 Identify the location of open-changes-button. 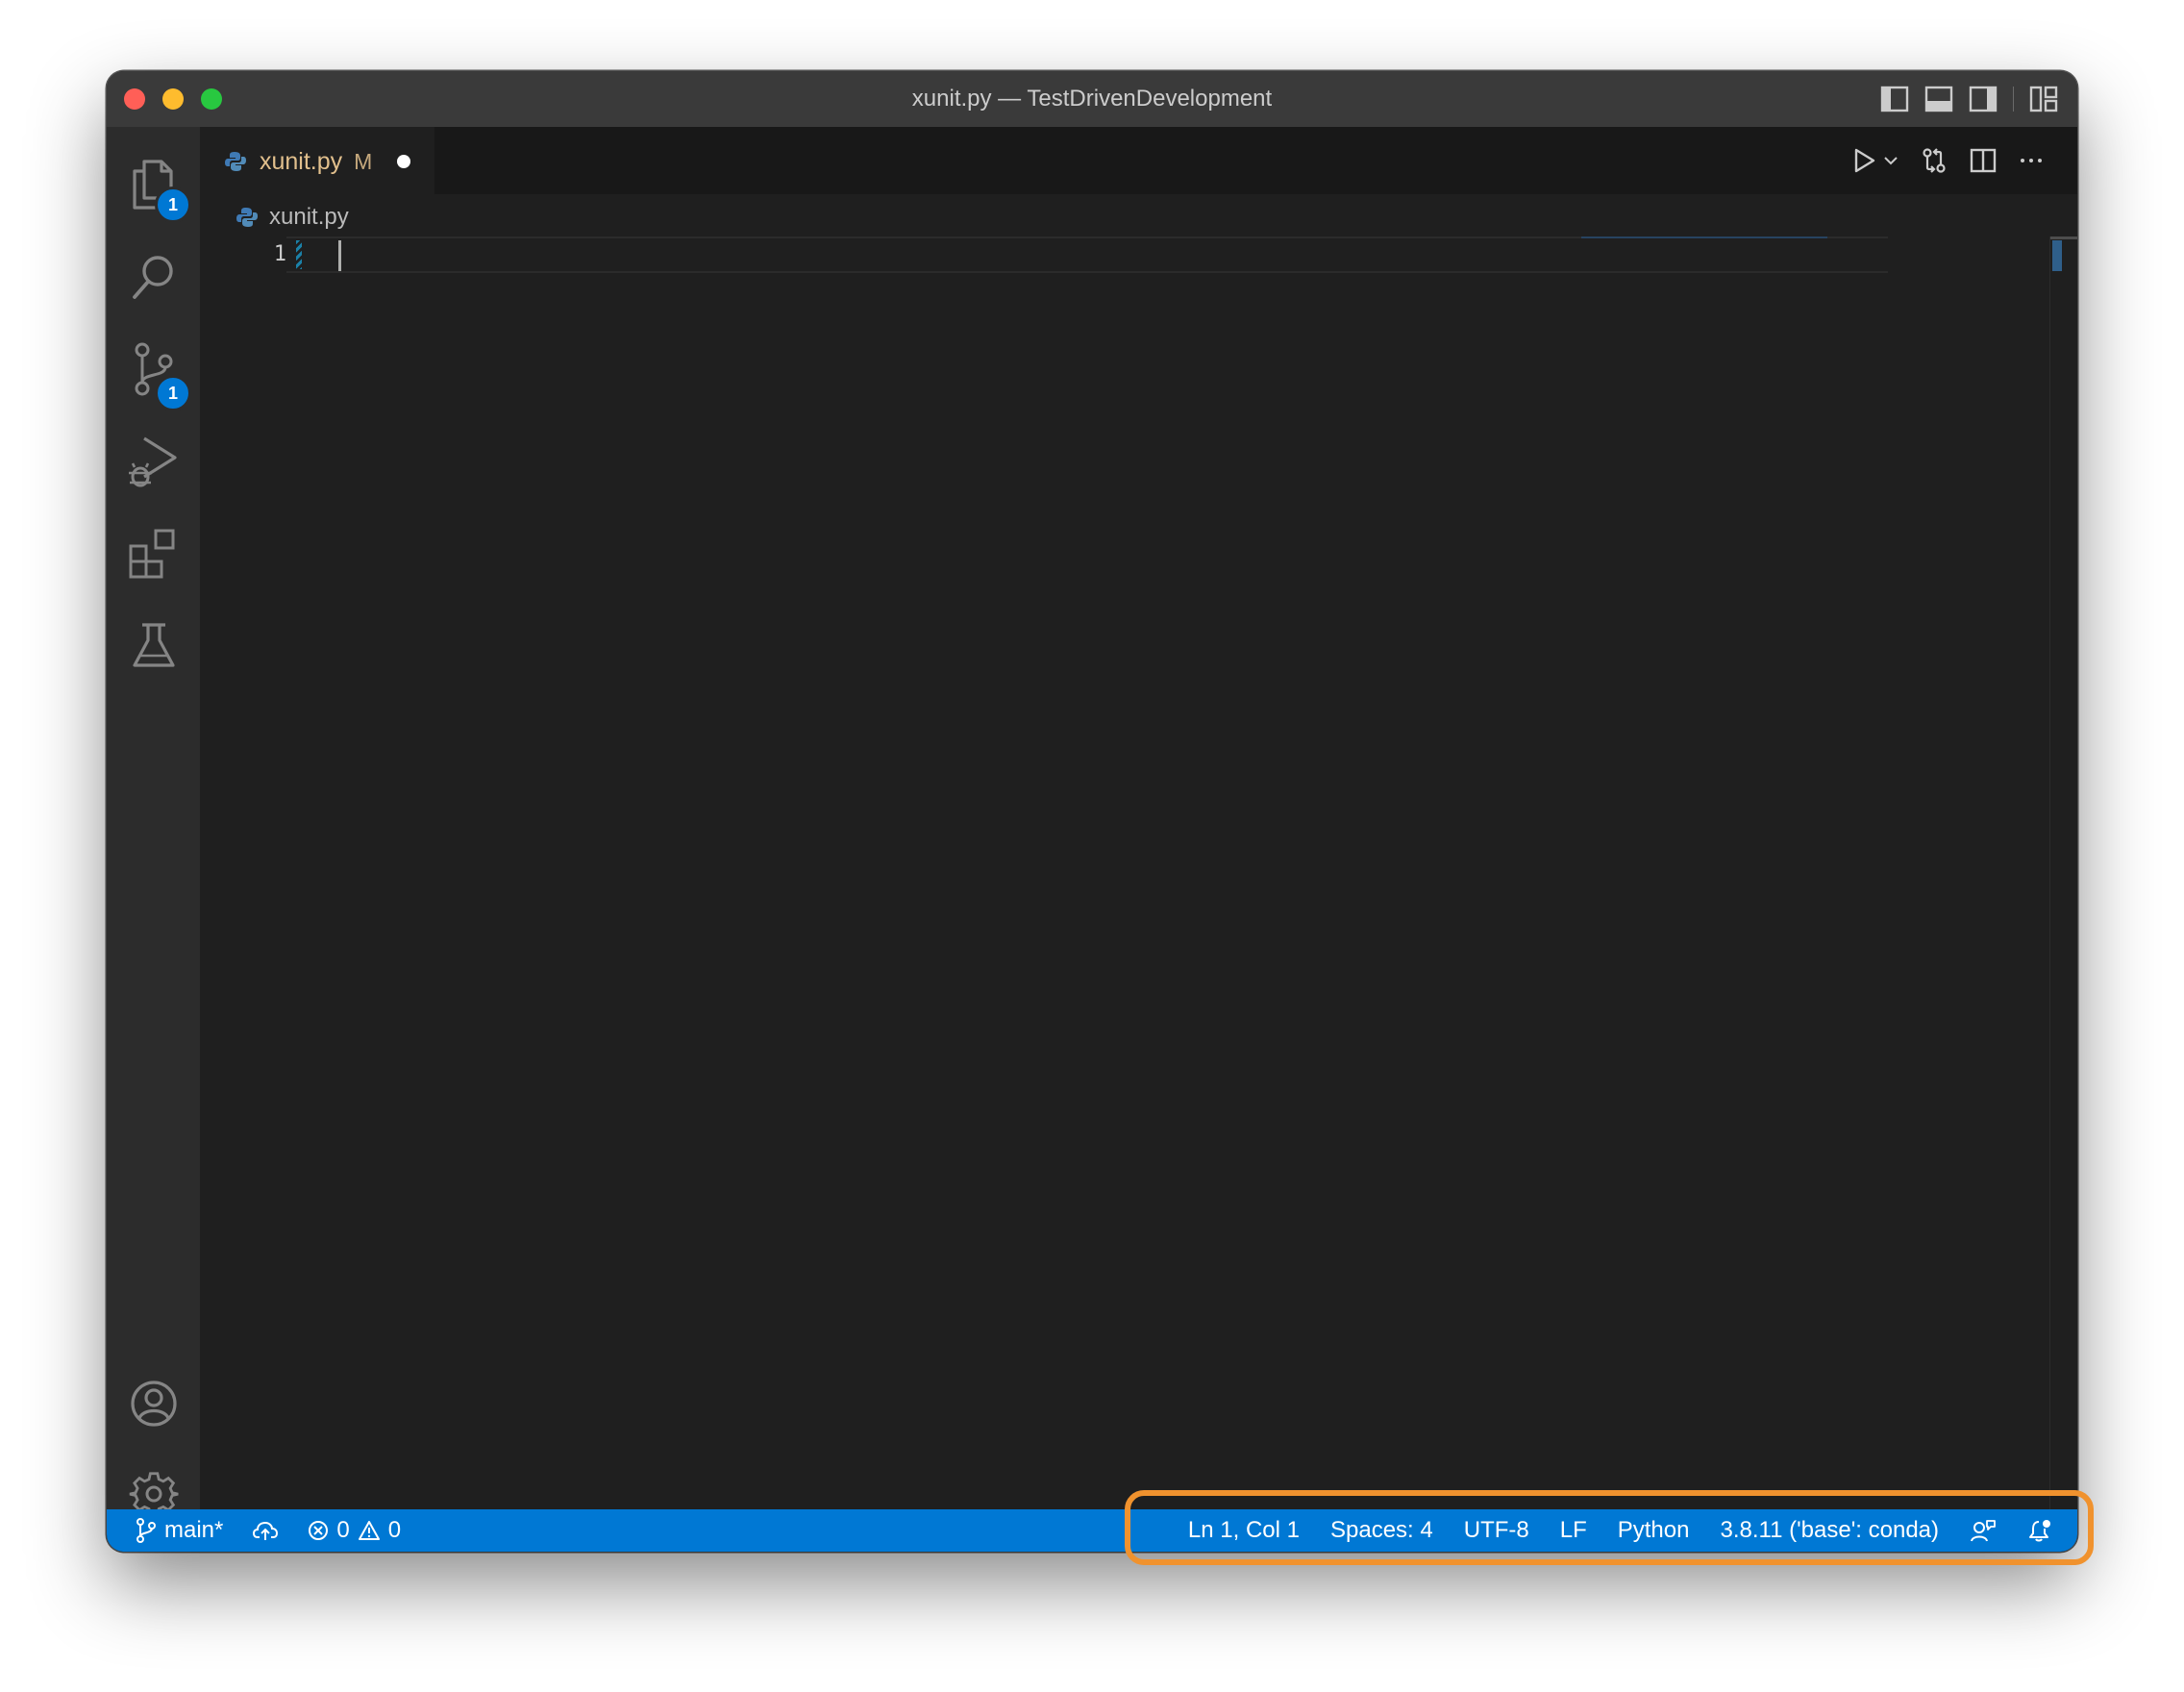
(1934, 160).